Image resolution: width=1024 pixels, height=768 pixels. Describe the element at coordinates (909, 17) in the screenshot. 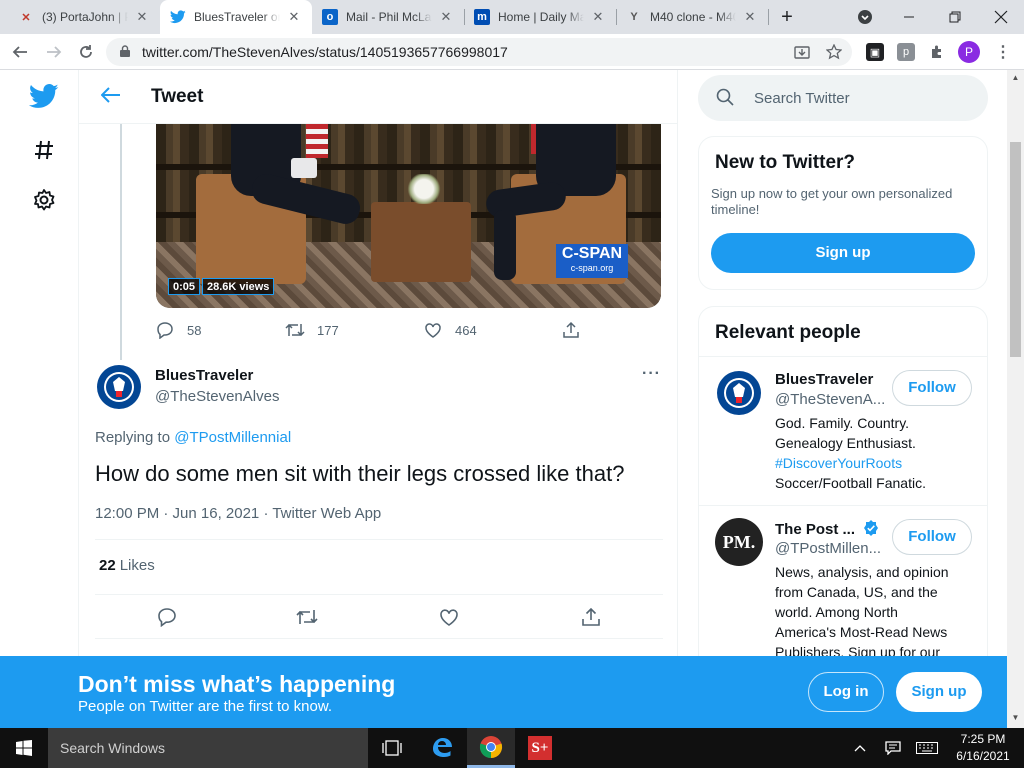

I see `minimize-button` at that location.